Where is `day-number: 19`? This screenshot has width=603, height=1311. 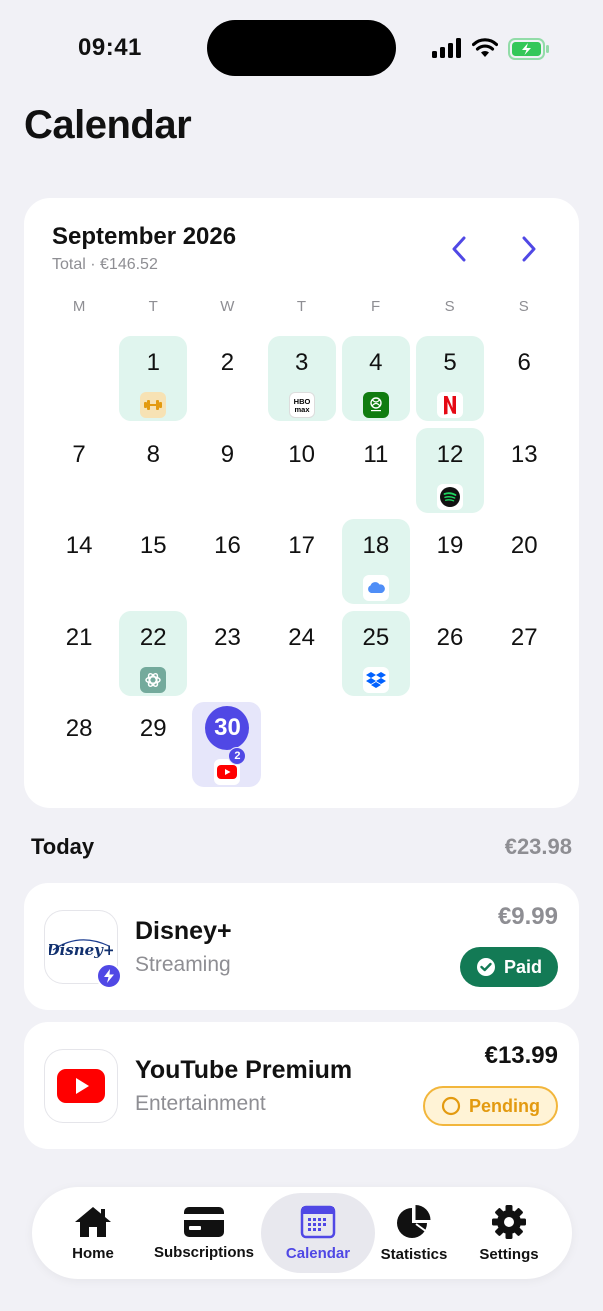 day-number: 19 is located at coordinates (450, 545).